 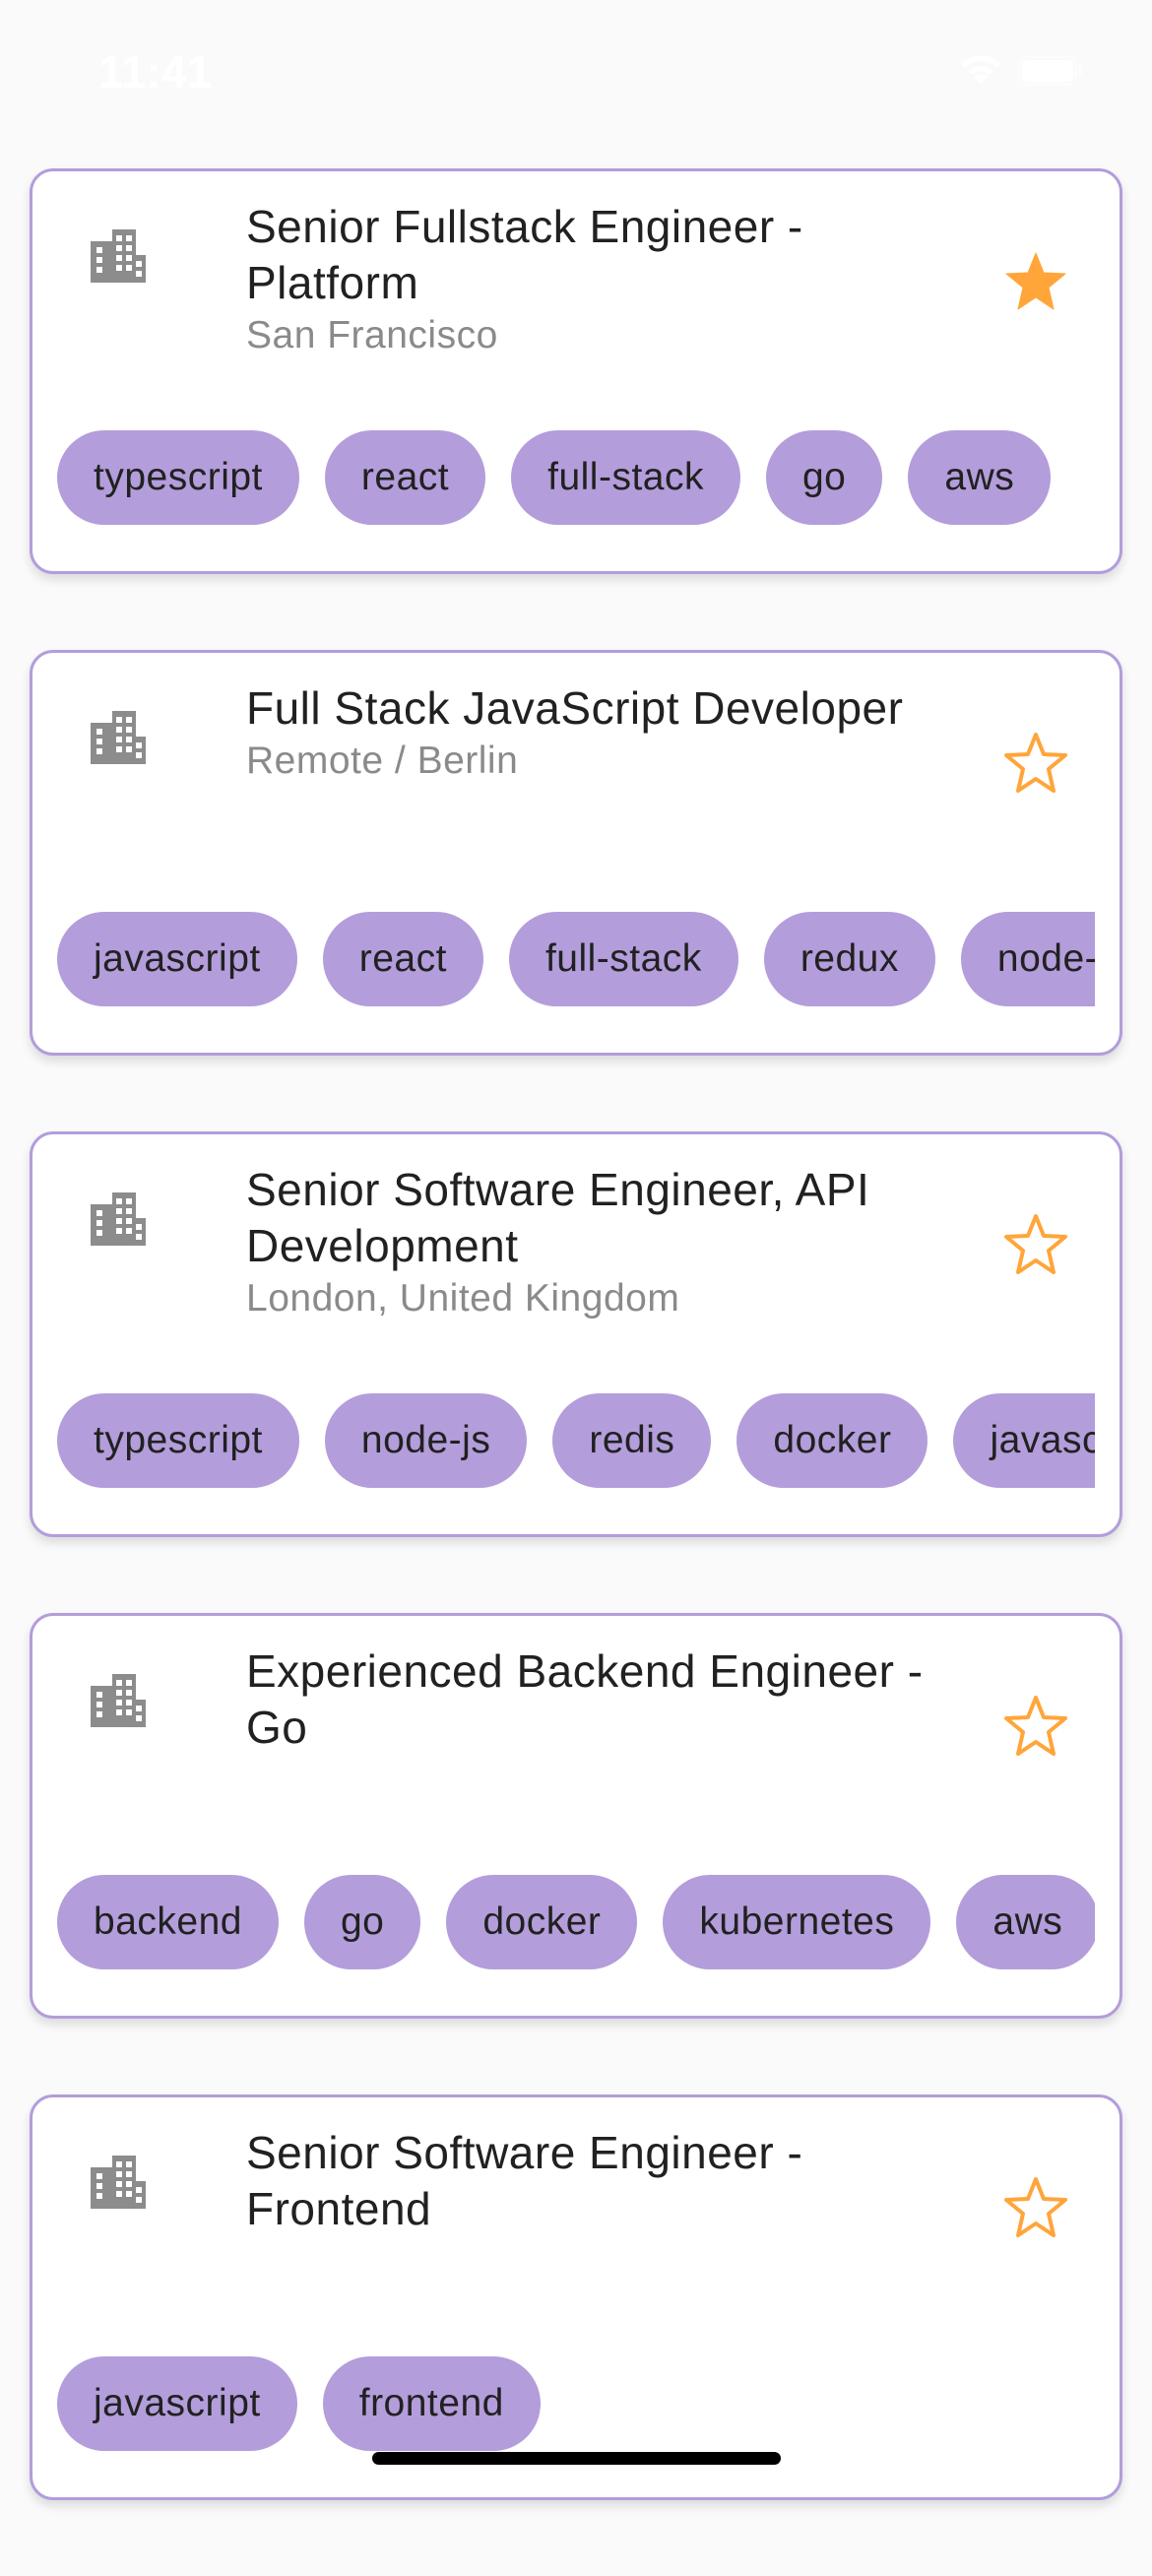 I want to click on status-icons, so click(x=1021, y=71).